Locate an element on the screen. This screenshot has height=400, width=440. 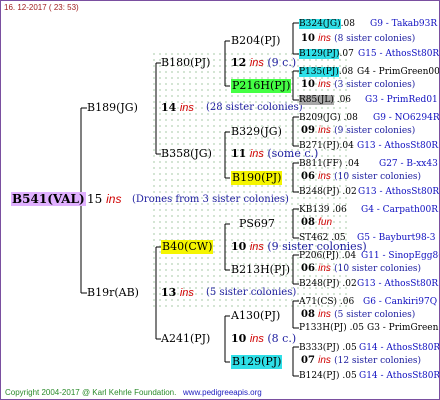
g3-4-ins: ins is located at coordinates (324, 176).